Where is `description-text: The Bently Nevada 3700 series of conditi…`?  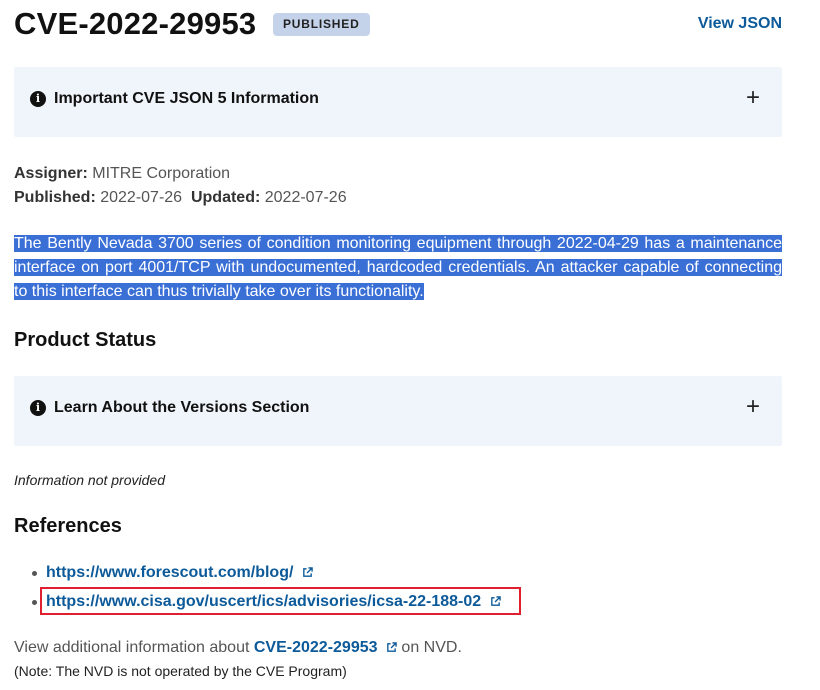 description-text: The Bently Nevada 3700 series of conditi… is located at coordinates (398, 267).